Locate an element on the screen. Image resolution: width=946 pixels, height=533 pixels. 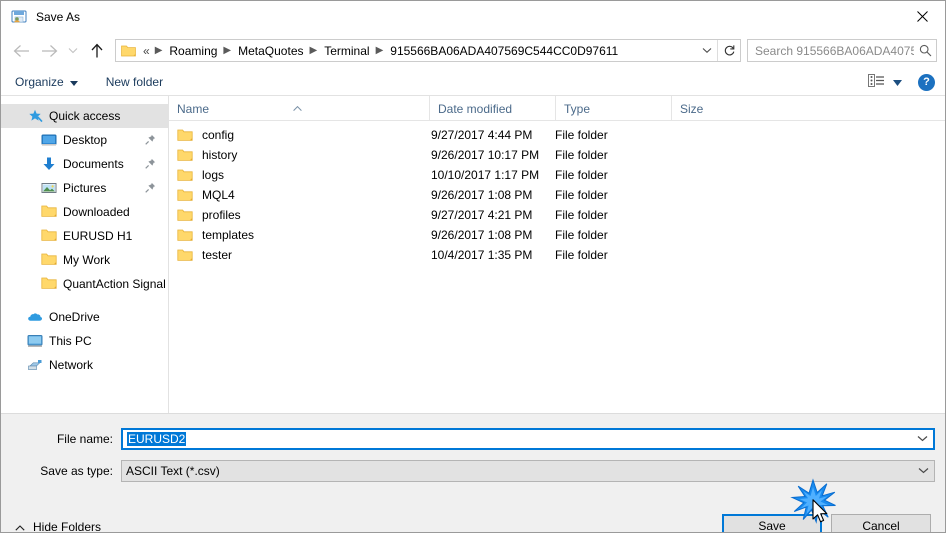
hide-folders-button: Hide Folders is located at coordinates (58, 526).